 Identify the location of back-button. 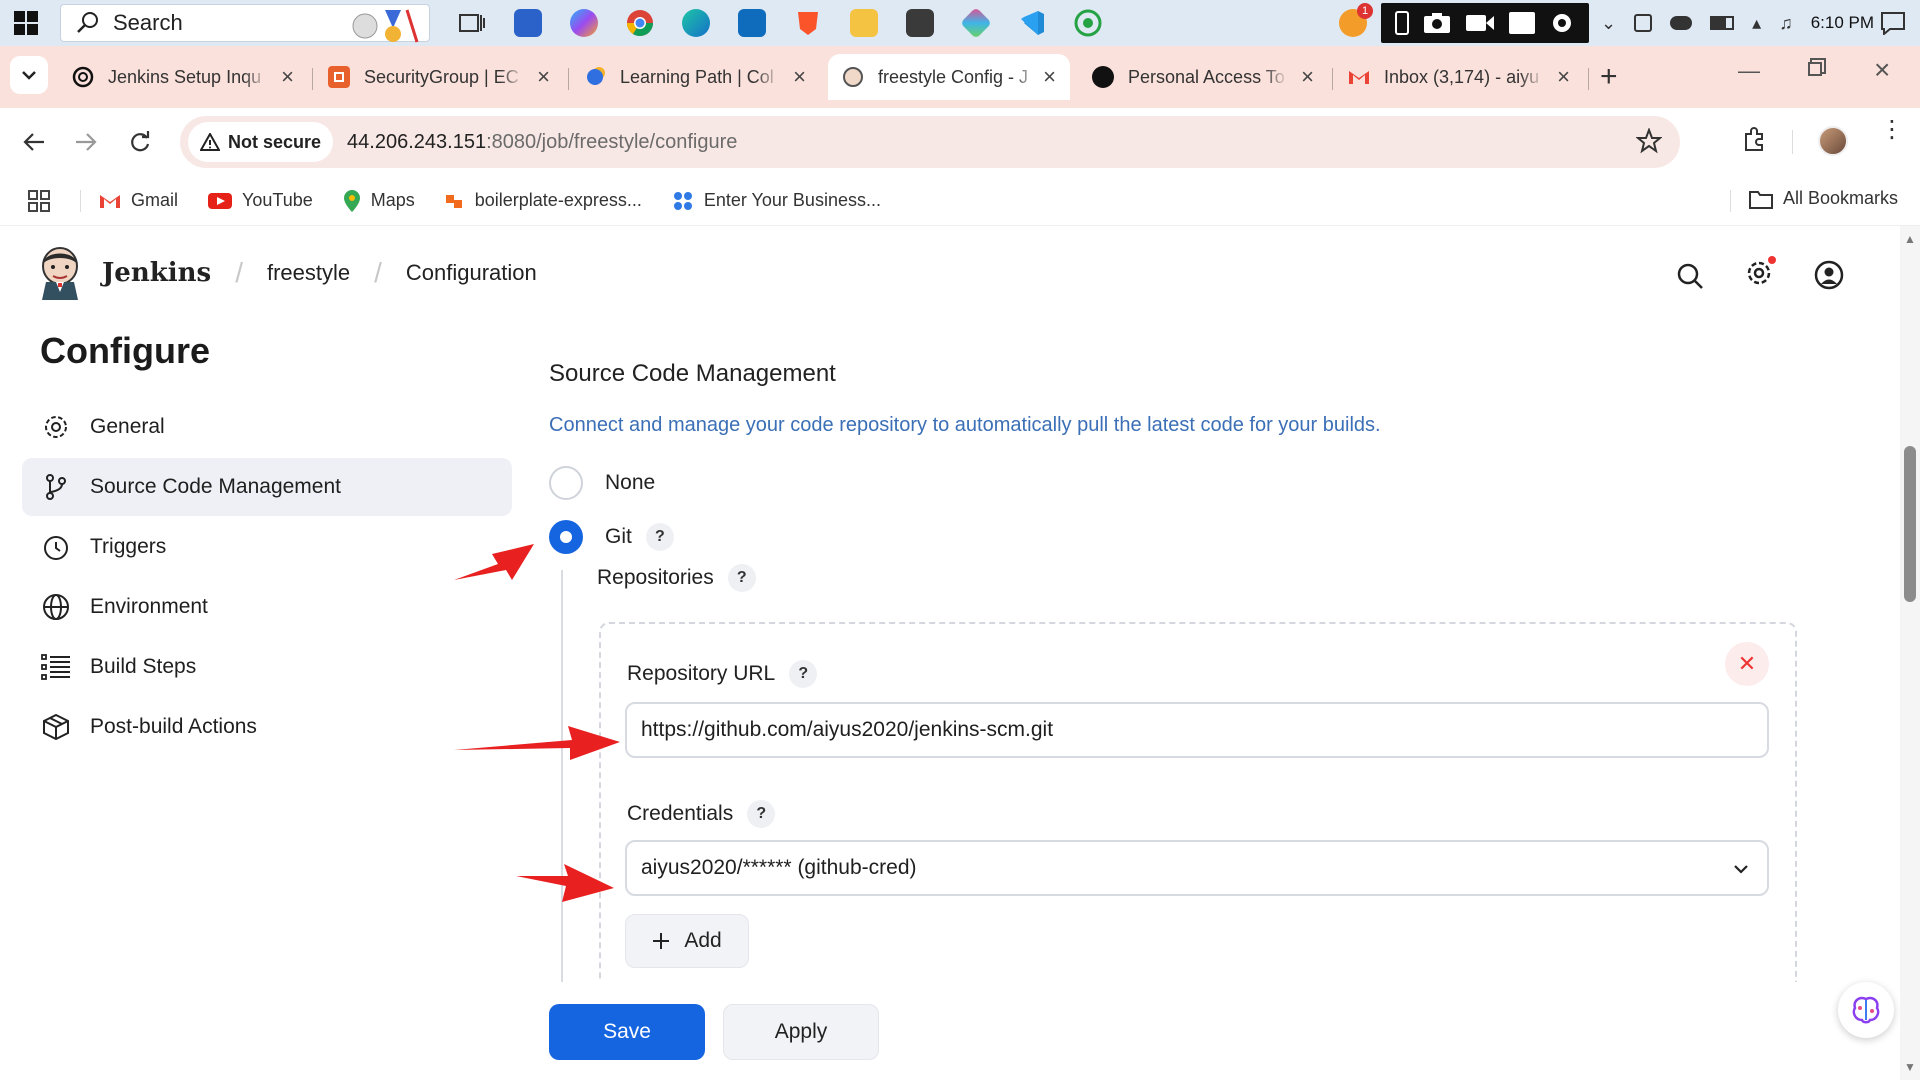
(34, 142).